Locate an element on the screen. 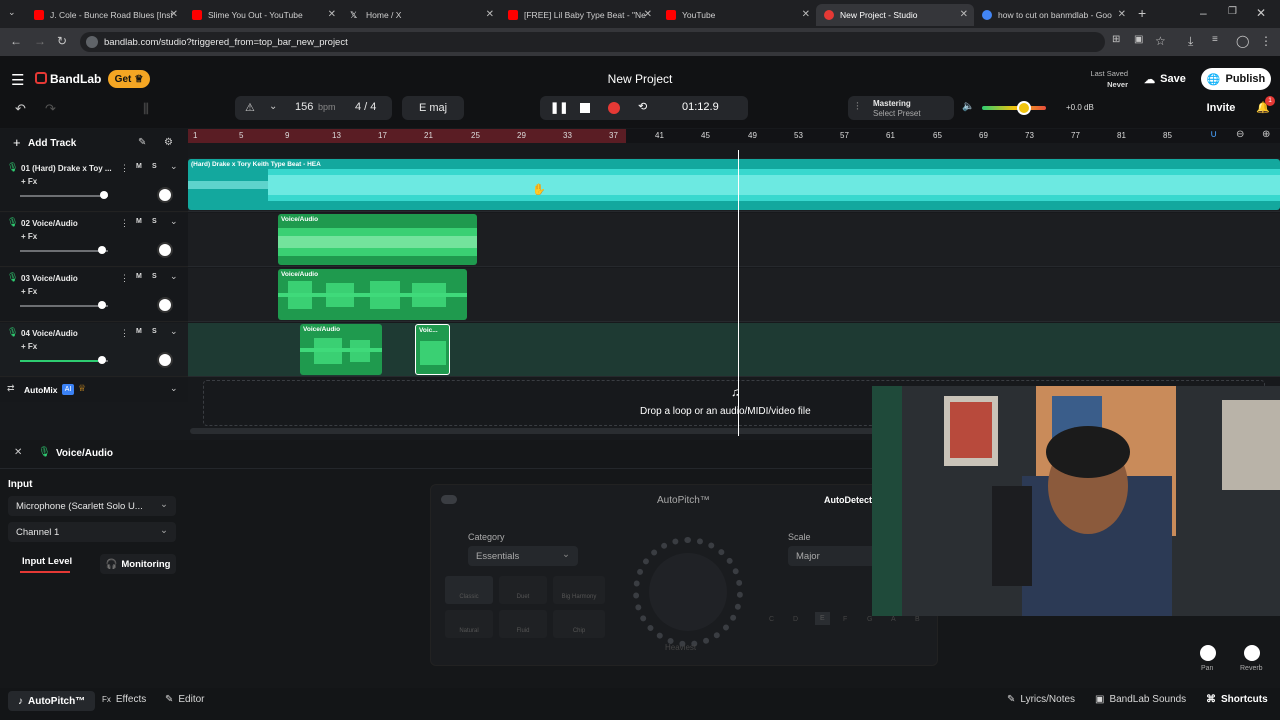 The width and height of the screenshot is (1280, 720). more-menu-icon: ⋮ is located at coordinates (1266, 41).